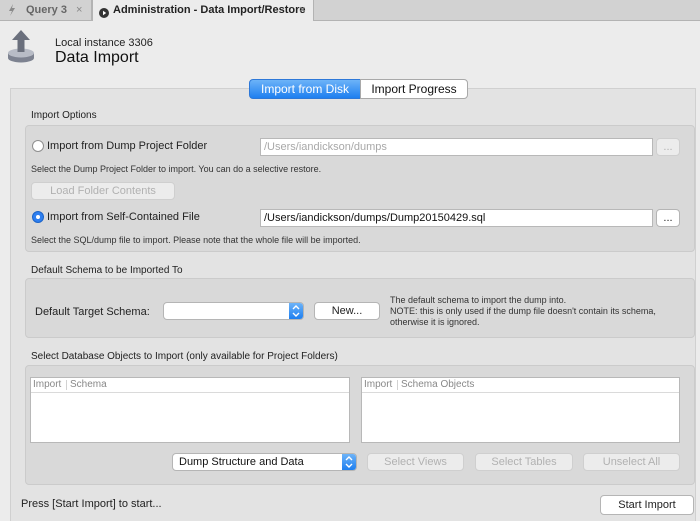  What do you see at coordinates (209, 10) in the screenshot?
I see `tab-label: Administration - Data Import/Restore` at bounding box center [209, 10].